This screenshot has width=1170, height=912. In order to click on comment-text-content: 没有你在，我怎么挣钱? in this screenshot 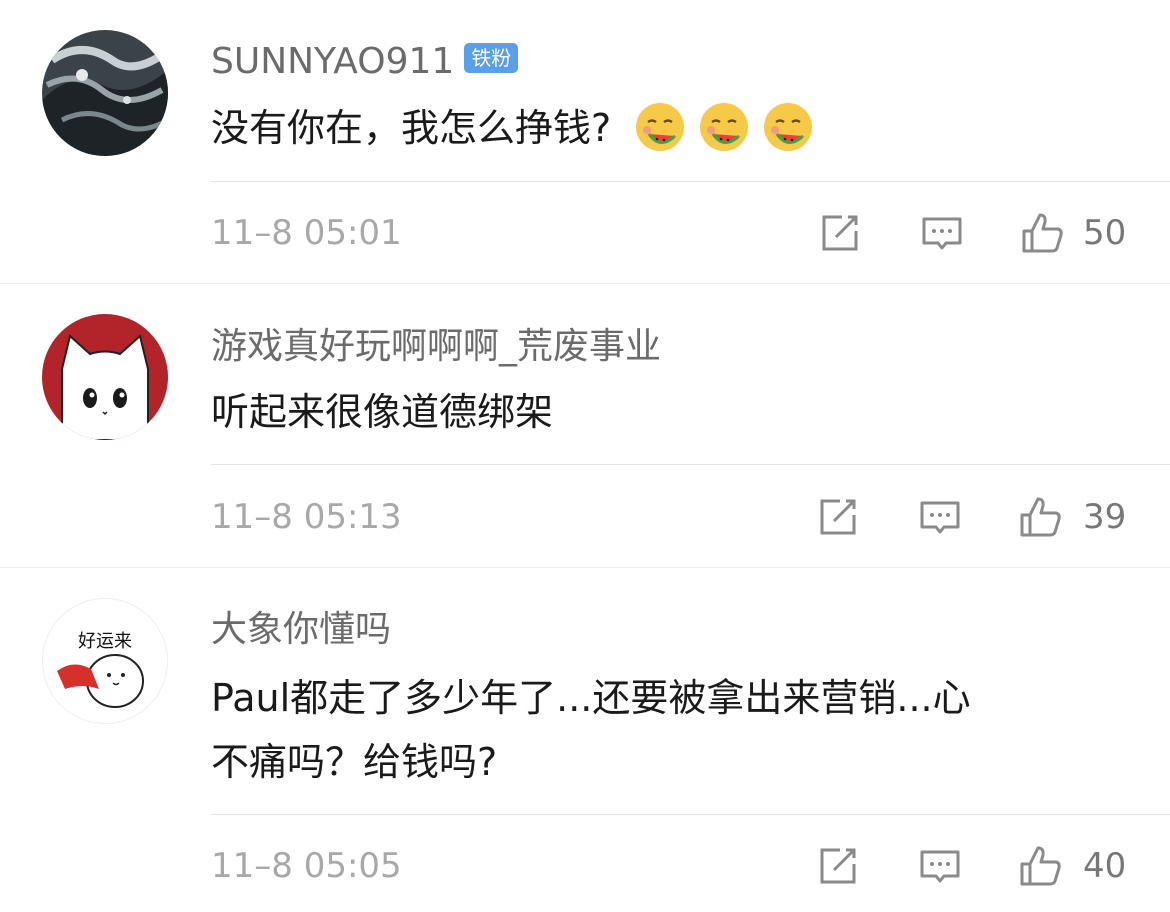, I will do `click(411, 128)`.